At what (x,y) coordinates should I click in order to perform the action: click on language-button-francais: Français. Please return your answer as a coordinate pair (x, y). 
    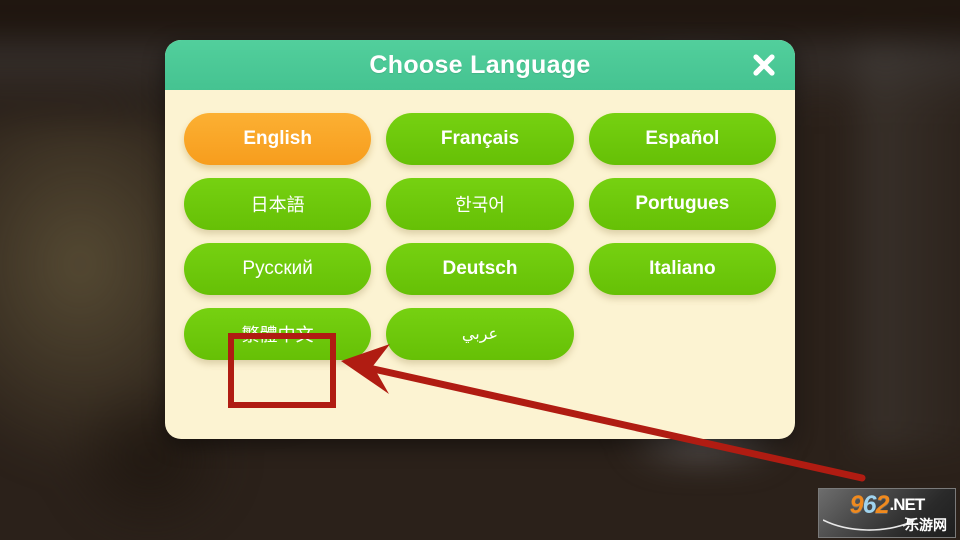
    Looking at the image, I should click on (480, 139).